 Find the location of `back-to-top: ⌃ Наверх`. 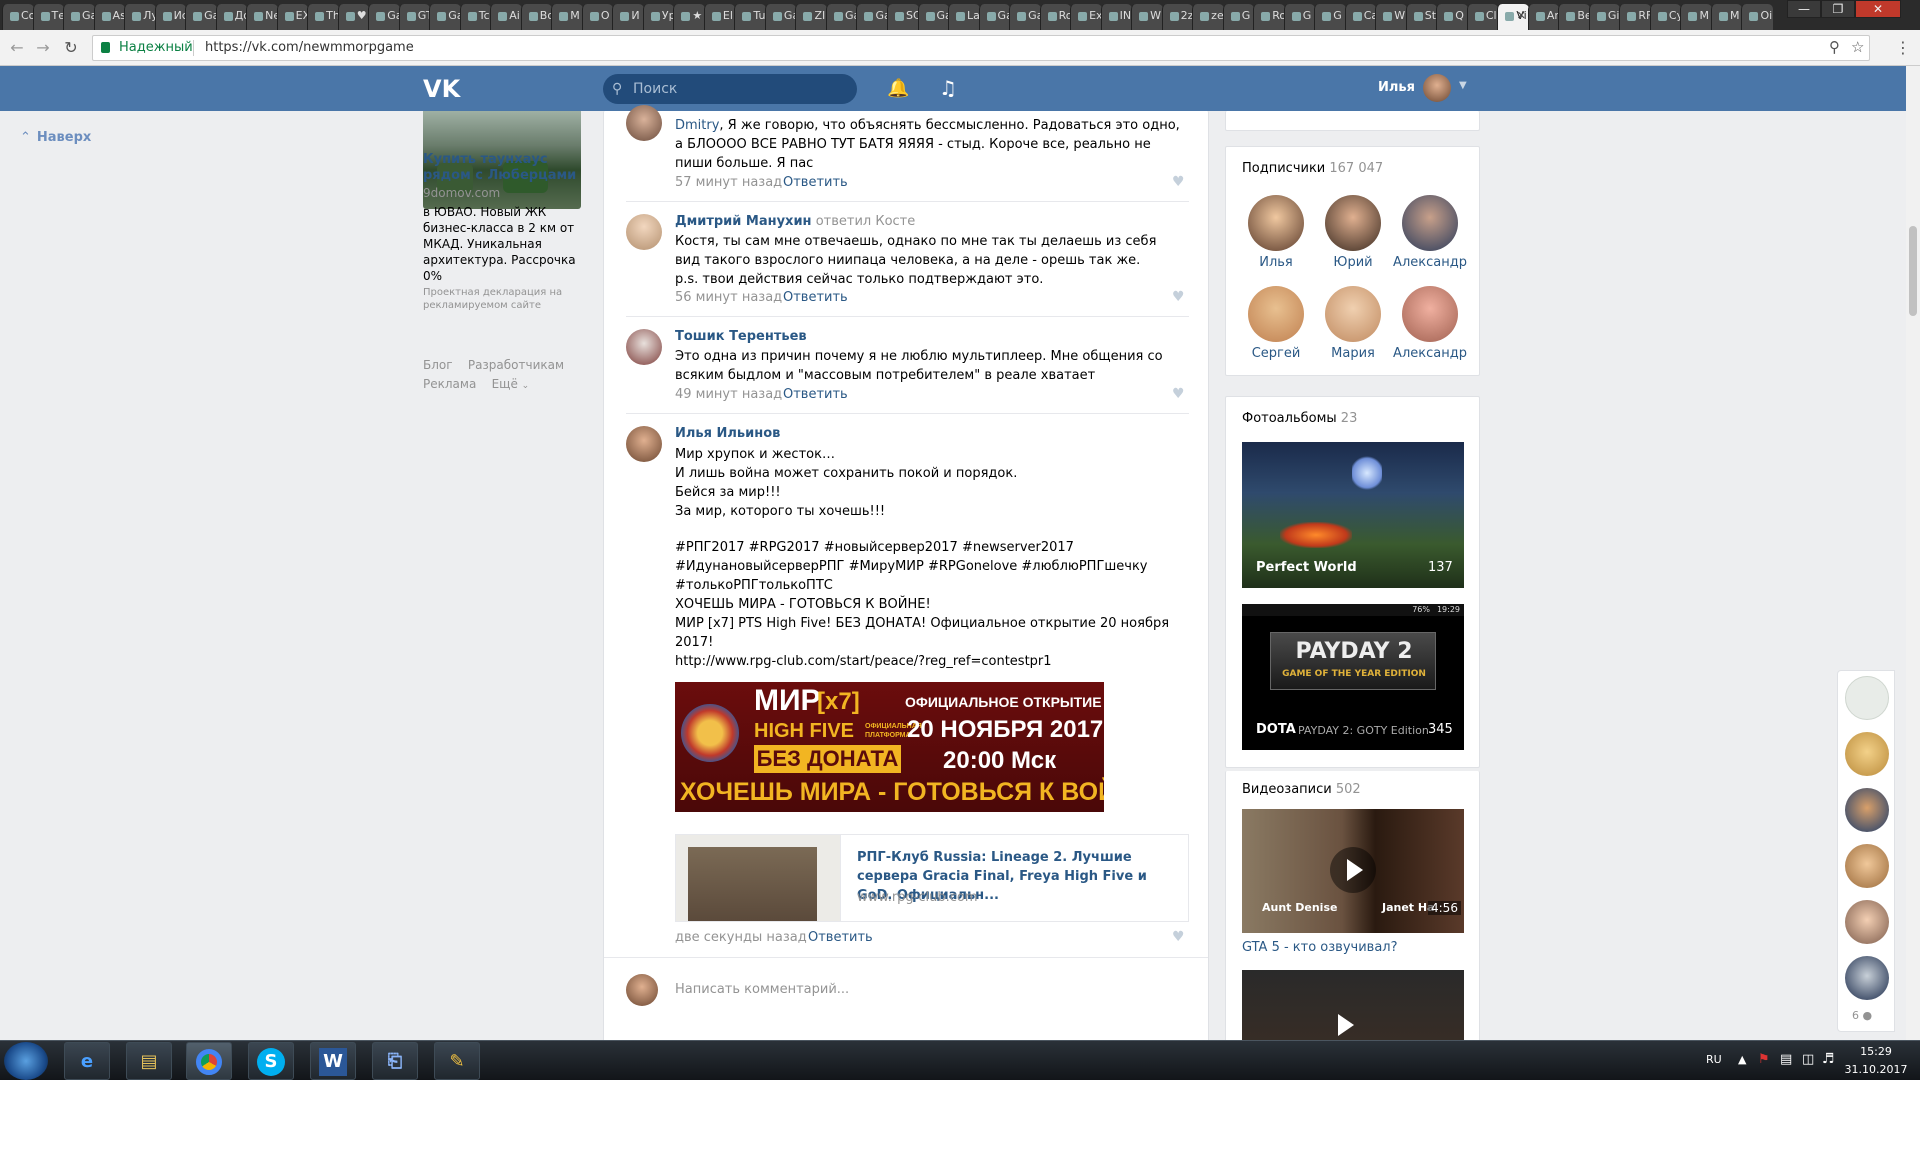

back-to-top: ⌃ Наверх is located at coordinates (55, 137).